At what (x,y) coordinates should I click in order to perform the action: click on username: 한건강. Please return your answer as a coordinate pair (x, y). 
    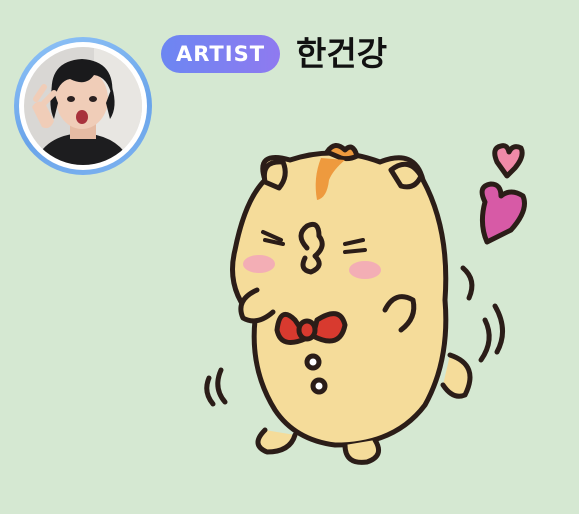
    Looking at the image, I should click on (342, 53).